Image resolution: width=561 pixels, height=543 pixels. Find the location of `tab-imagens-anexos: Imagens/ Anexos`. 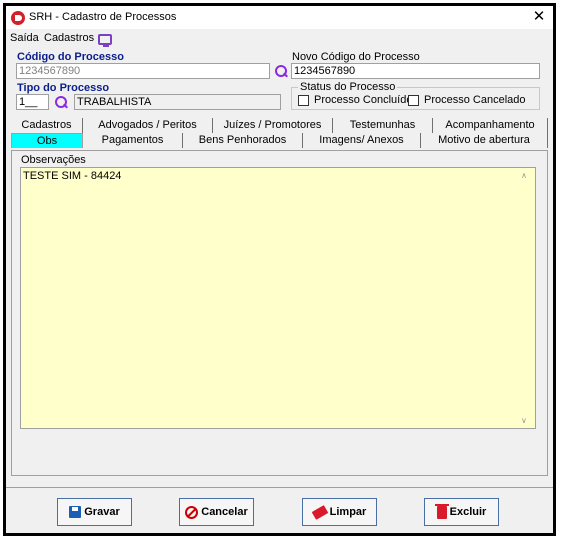

tab-imagens-anexos: Imagens/ Anexos is located at coordinates (362, 140).